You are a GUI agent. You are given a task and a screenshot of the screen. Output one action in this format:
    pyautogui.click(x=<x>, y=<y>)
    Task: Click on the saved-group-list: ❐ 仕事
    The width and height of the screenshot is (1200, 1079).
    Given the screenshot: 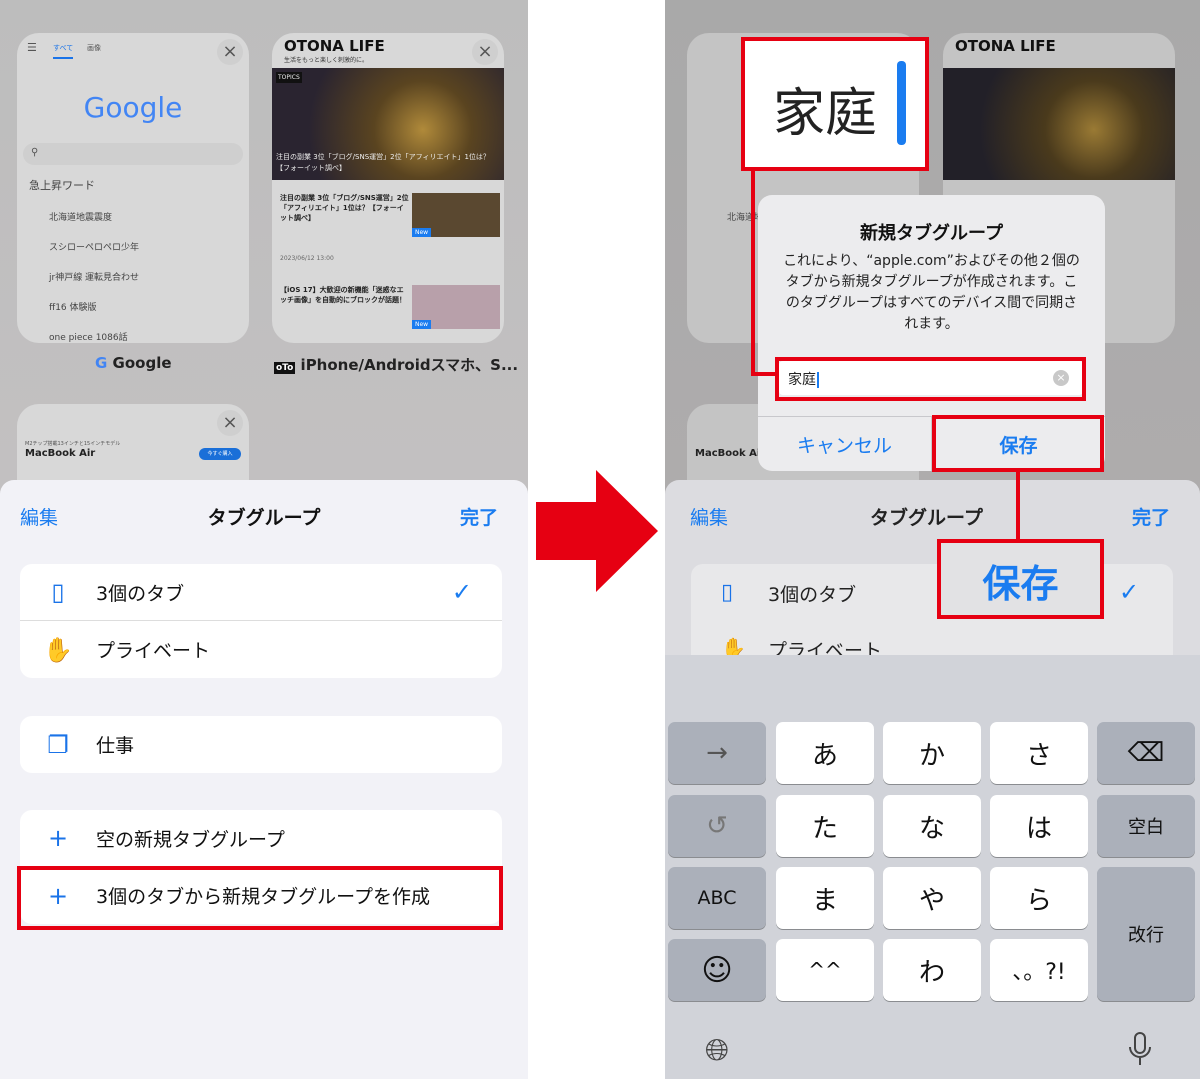 What is the action you would take?
    pyautogui.click(x=261, y=744)
    